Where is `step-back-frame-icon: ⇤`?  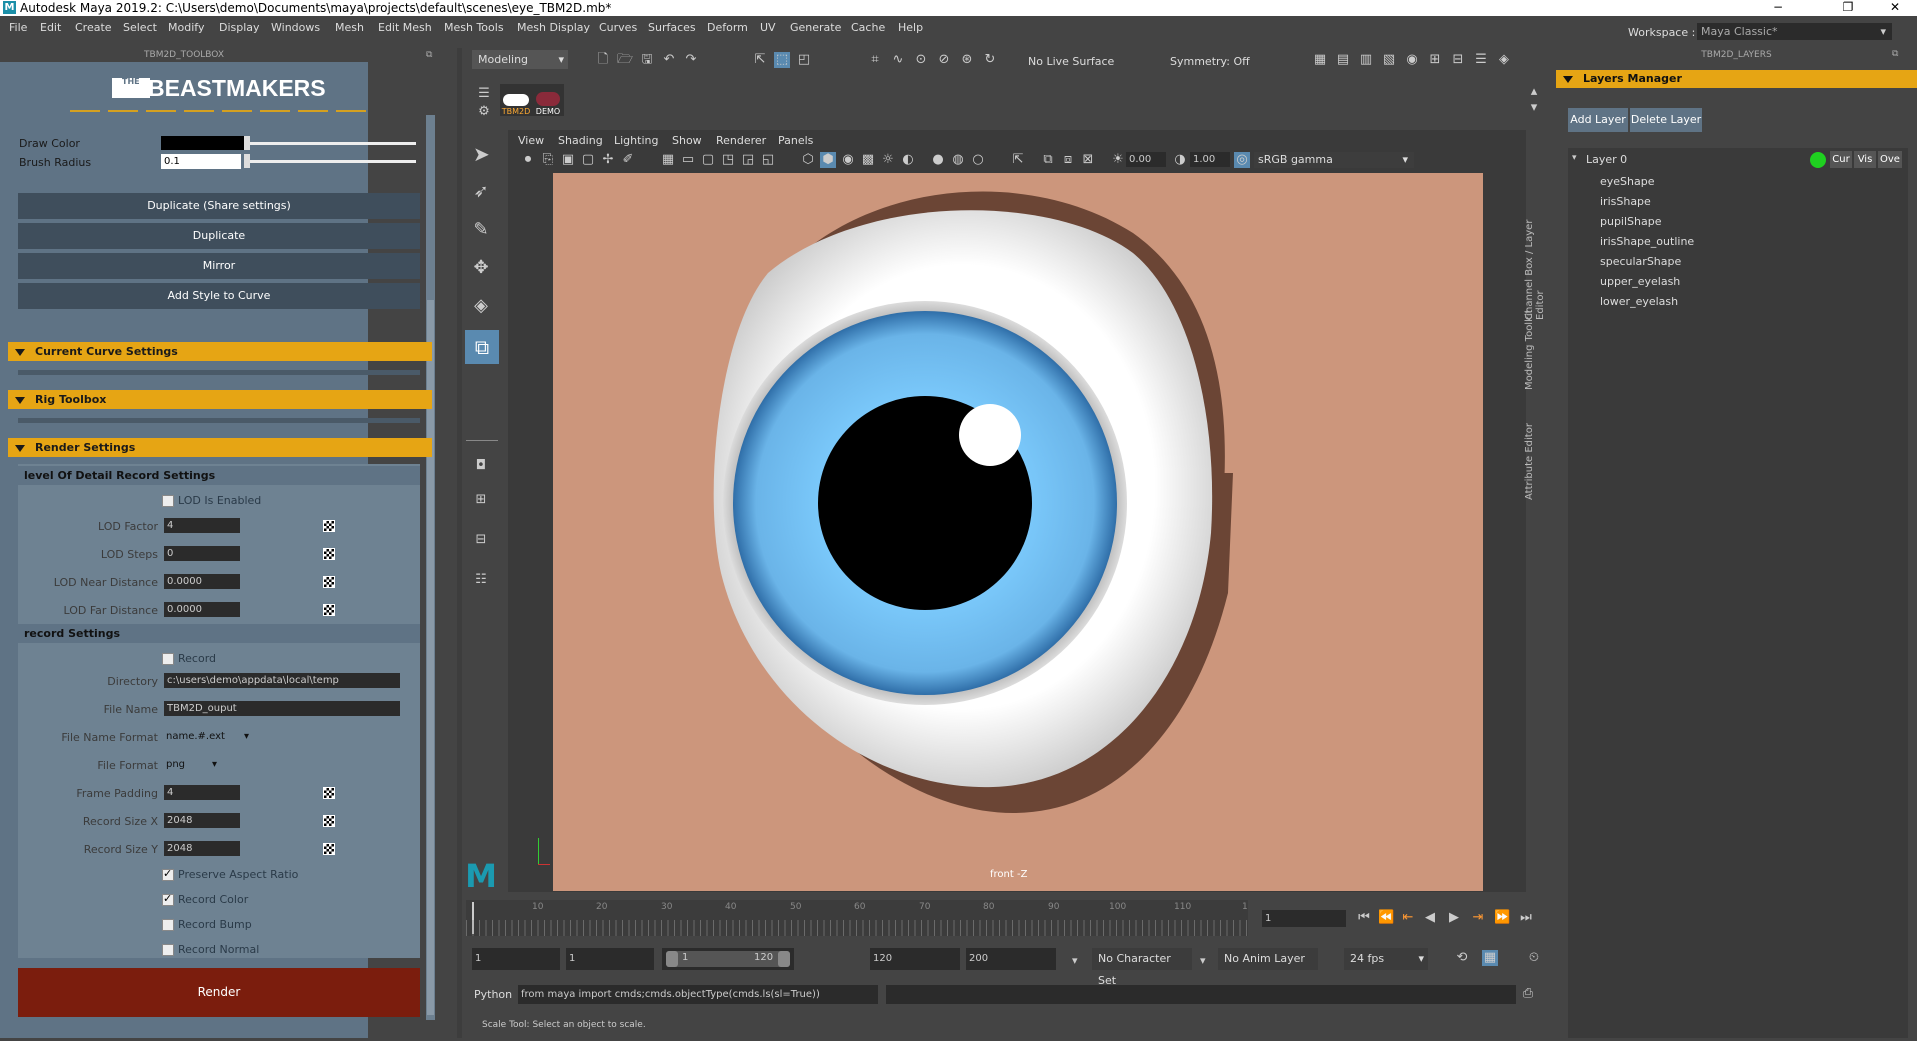 step-back-frame-icon: ⇤ is located at coordinates (1408, 918).